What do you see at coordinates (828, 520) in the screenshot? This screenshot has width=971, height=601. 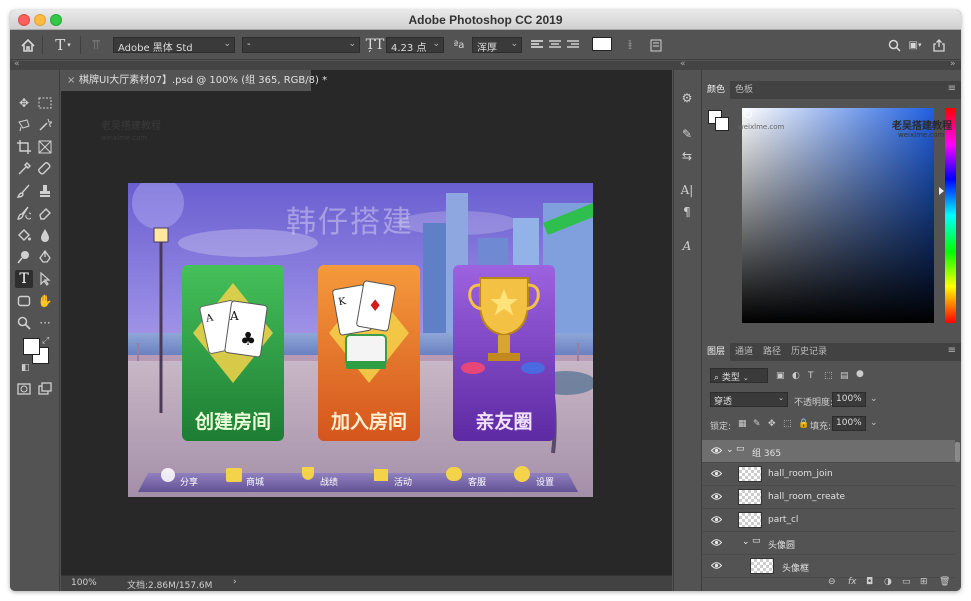 I see `layer-row-part-cl: part_cl` at bounding box center [828, 520].